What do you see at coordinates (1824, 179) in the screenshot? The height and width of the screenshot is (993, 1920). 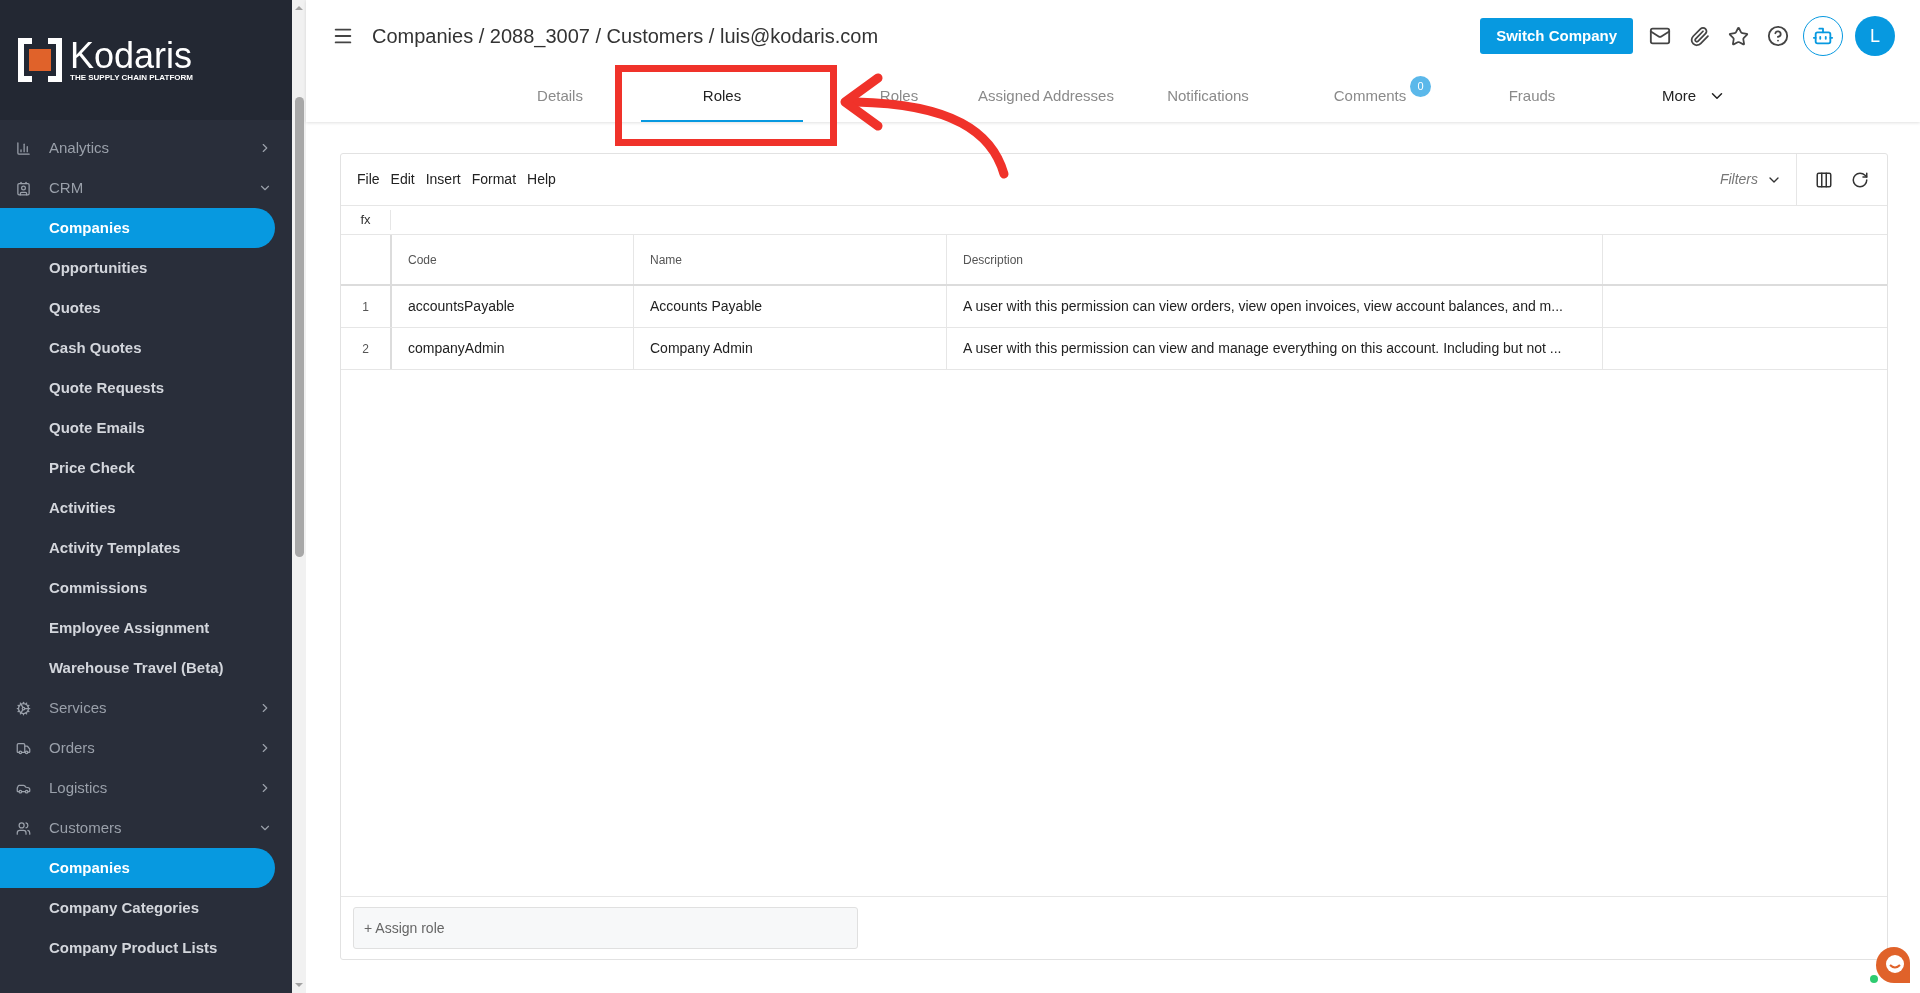 I see `columns-icon` at bounding box center [1824, 179].